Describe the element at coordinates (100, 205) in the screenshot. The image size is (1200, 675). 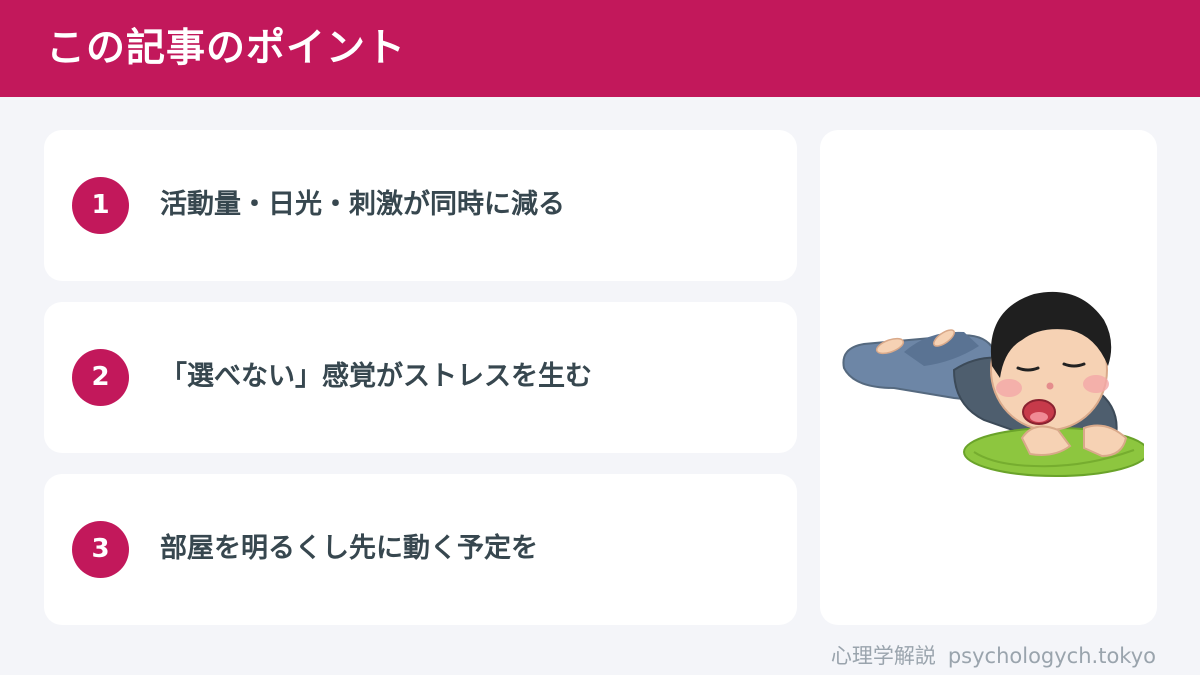
I see `point-number-badge: 1` at that location.